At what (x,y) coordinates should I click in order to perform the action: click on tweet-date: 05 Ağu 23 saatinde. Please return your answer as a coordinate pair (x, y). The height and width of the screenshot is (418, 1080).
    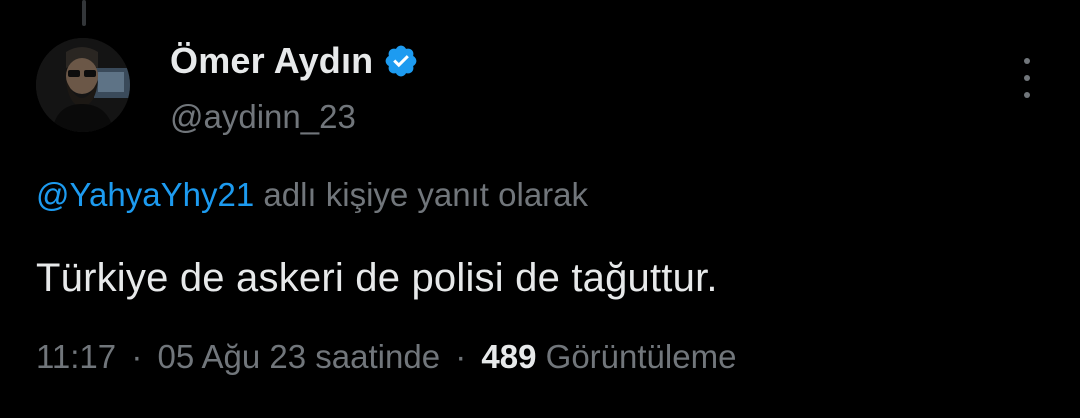
    Looking at the image, I should click on (298, 356).